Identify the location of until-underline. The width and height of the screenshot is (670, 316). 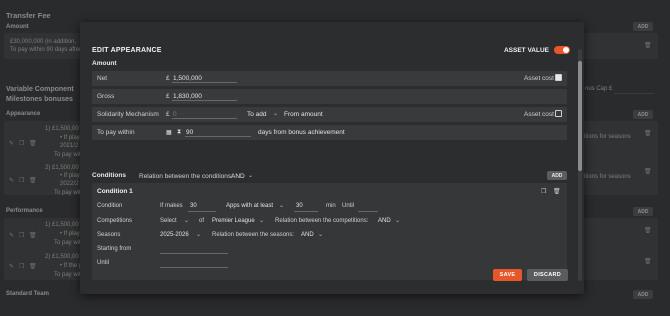
(368, 211).